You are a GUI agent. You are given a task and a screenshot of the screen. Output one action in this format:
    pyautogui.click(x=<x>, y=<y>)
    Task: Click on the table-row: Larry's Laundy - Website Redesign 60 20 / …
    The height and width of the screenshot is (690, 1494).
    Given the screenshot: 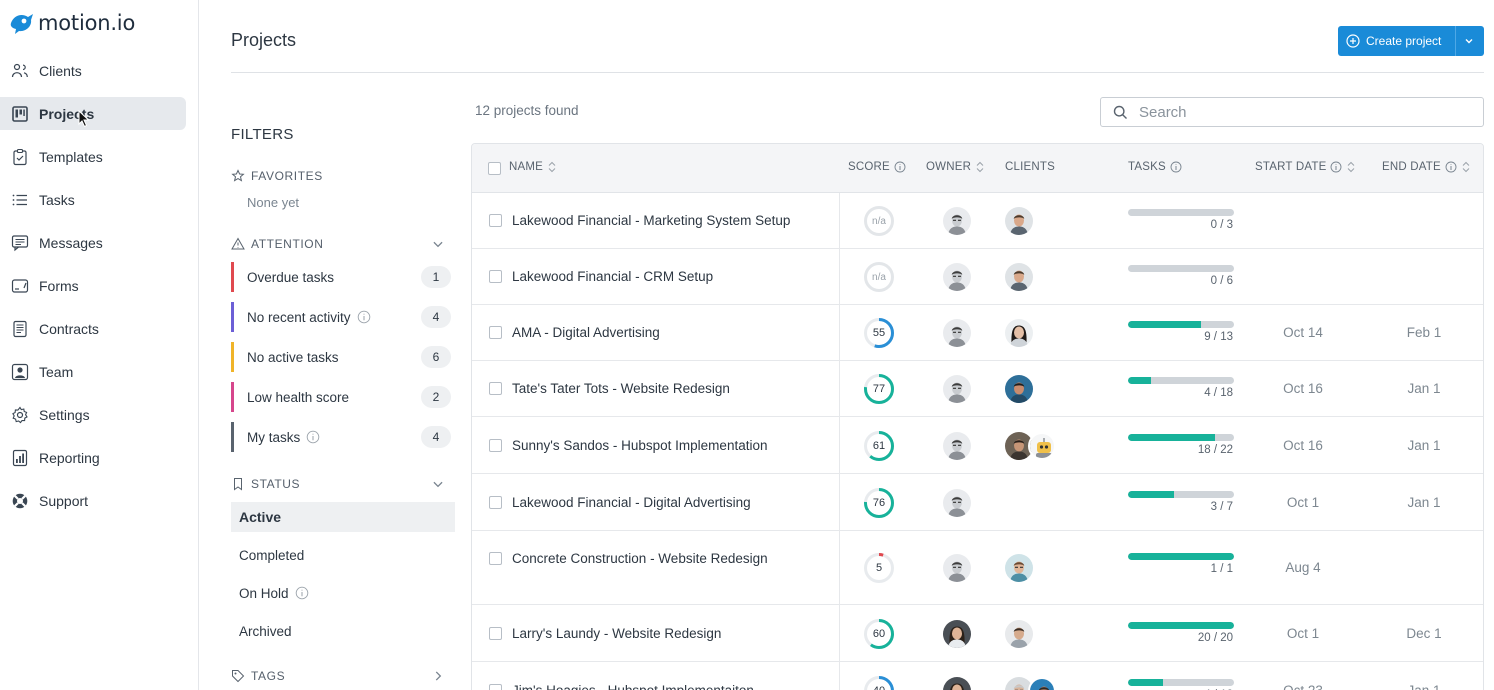 What is the action you would take?
    pyautogui.click(x=977, y=633)
    